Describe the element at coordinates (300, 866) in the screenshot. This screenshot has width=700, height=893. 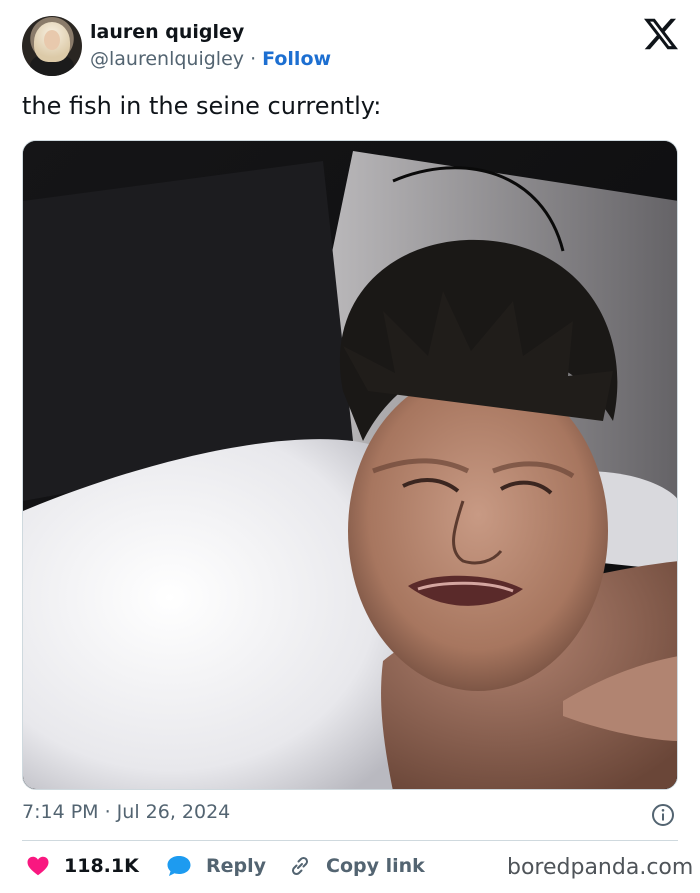
I see `link-icon` at that location.